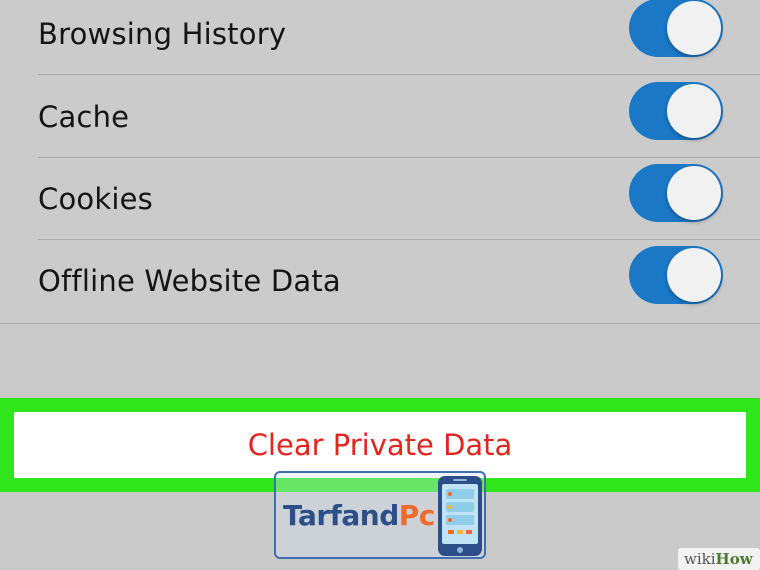 Image resolution: width=760 pixels, height=570 pixels. I want to click on wikihow-badge-how: How, so click(734, 559).